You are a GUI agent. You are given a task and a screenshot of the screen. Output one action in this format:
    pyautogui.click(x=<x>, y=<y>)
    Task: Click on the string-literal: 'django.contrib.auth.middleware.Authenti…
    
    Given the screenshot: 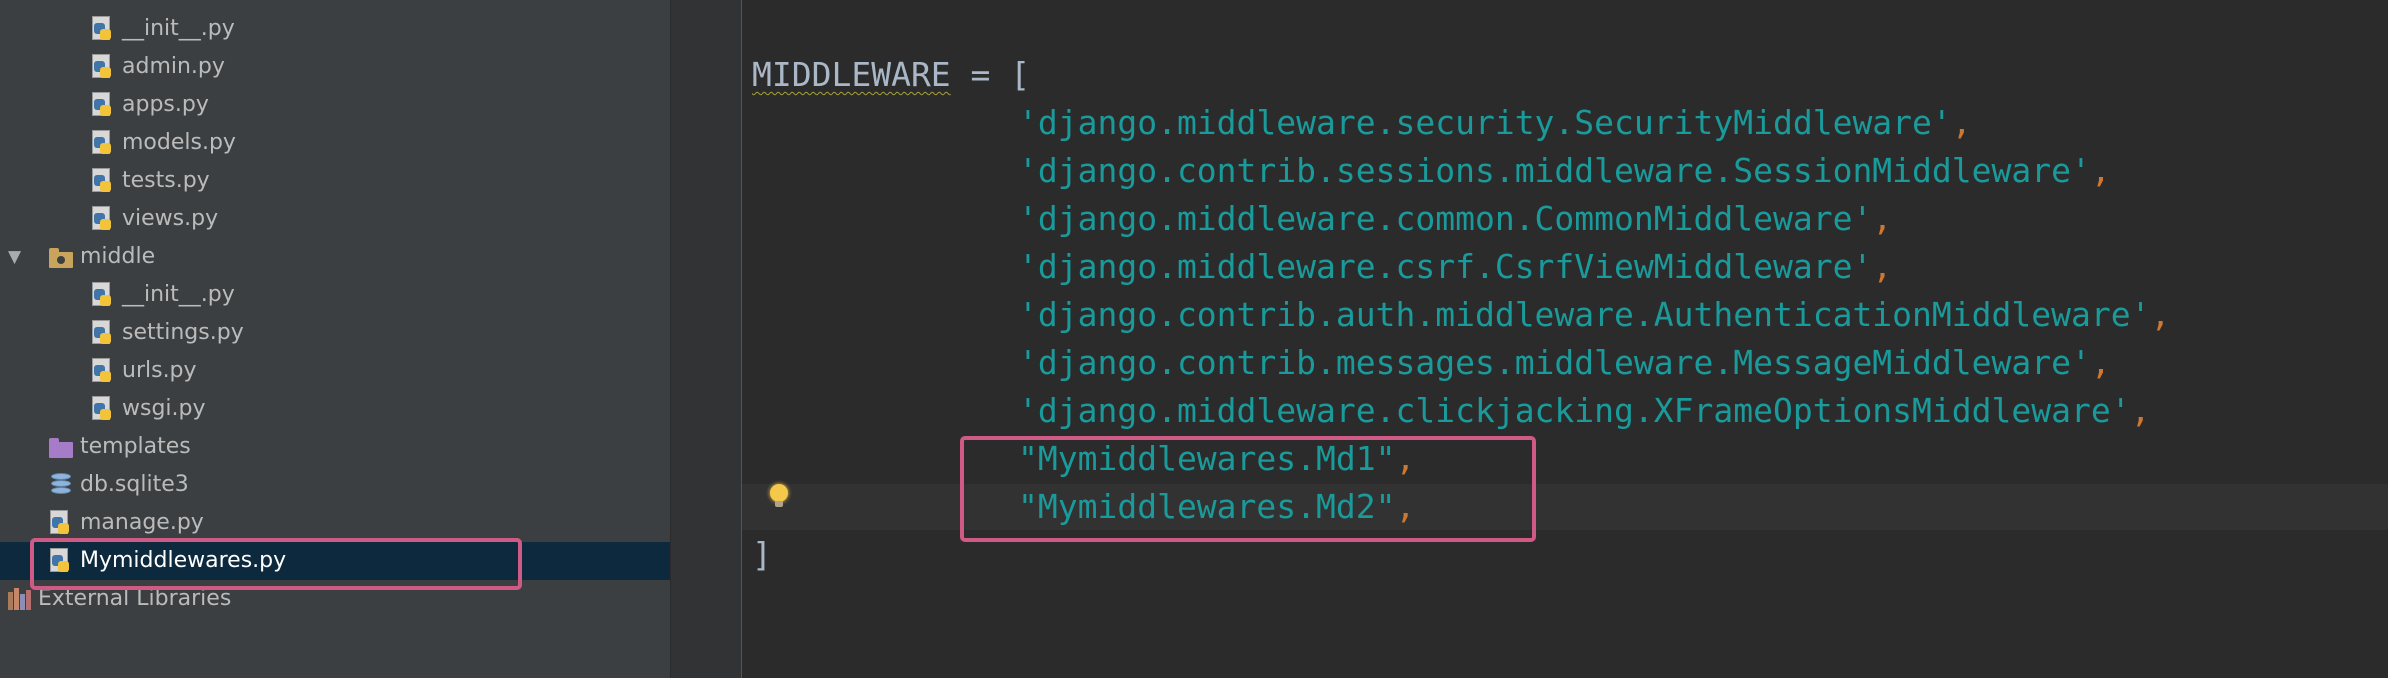 What is the action you would take?
    pyautogui.click(x=1584, y=314)
    